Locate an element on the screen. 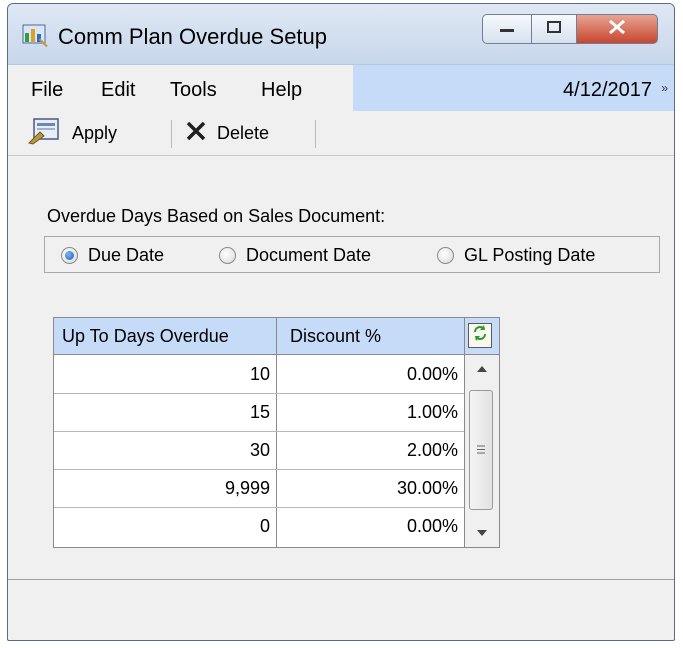  discount-cell: 2.00% is located at coordinates (370, 450).